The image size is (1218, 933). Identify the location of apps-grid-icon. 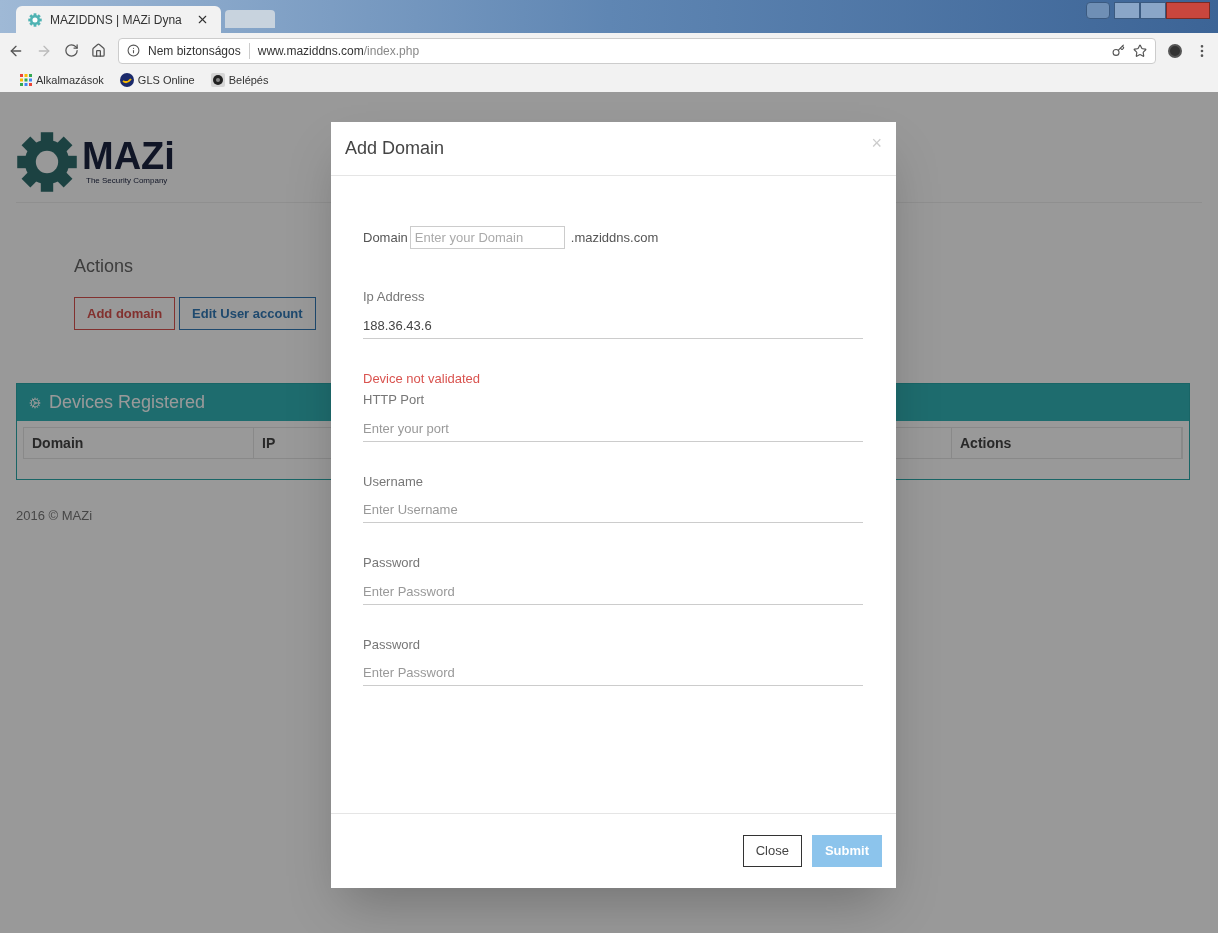
(26, 80).